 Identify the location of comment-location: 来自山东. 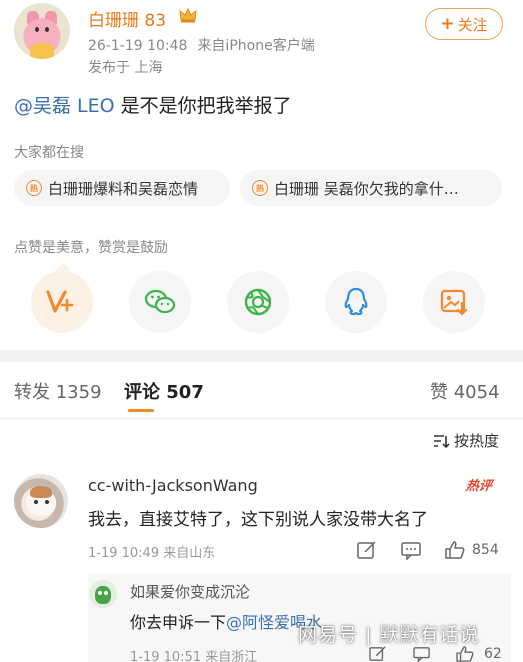
(189, 553).